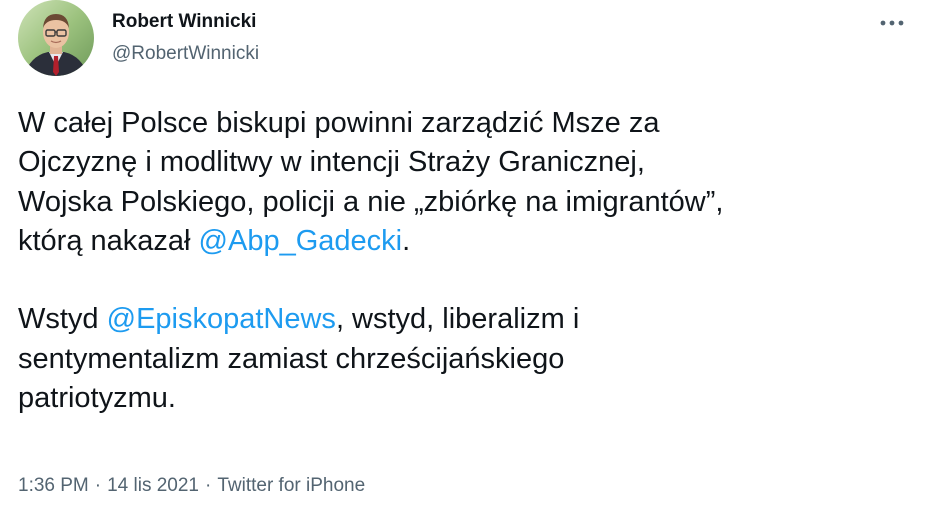 The width and height of the screenshot is (929, 509). Describe the element at coordinates (291, 485) in the screenshot. I see `tweet-source-link: Twitter for iPhone` at that location.